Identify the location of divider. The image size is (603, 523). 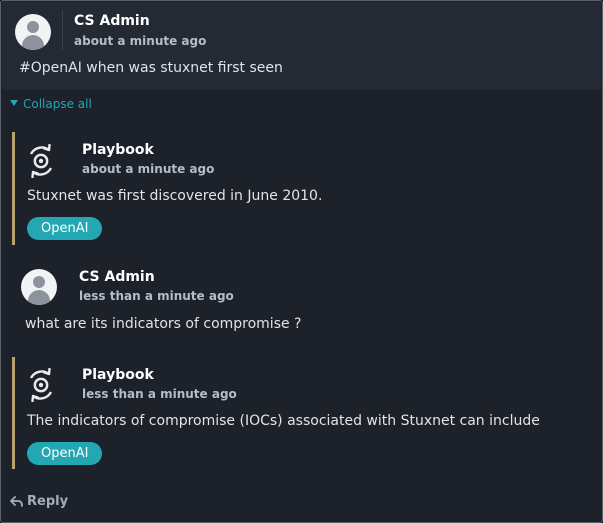
(62, 30).